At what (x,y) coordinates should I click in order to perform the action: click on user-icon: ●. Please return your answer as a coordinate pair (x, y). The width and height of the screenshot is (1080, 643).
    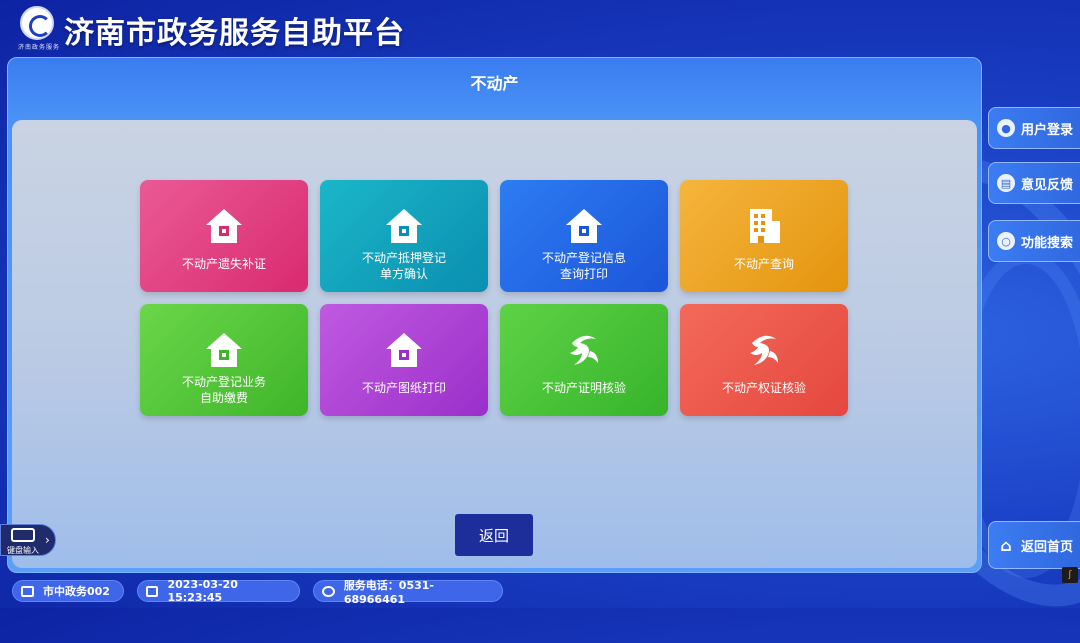
    Looking at the image, I should click on (1006, 128).